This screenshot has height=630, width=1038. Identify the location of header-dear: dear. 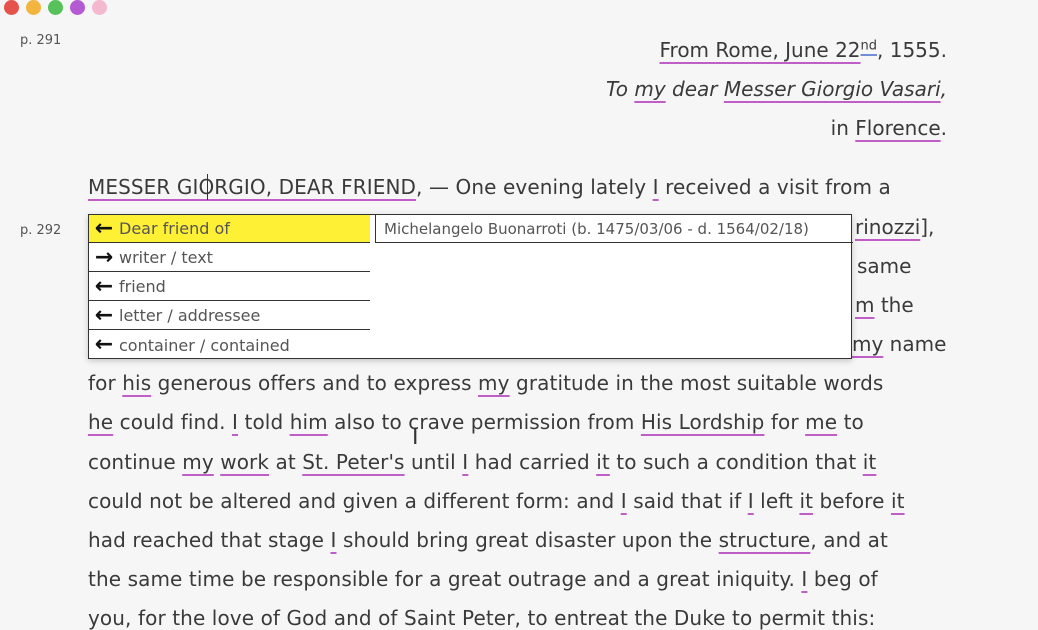
(694, 89).